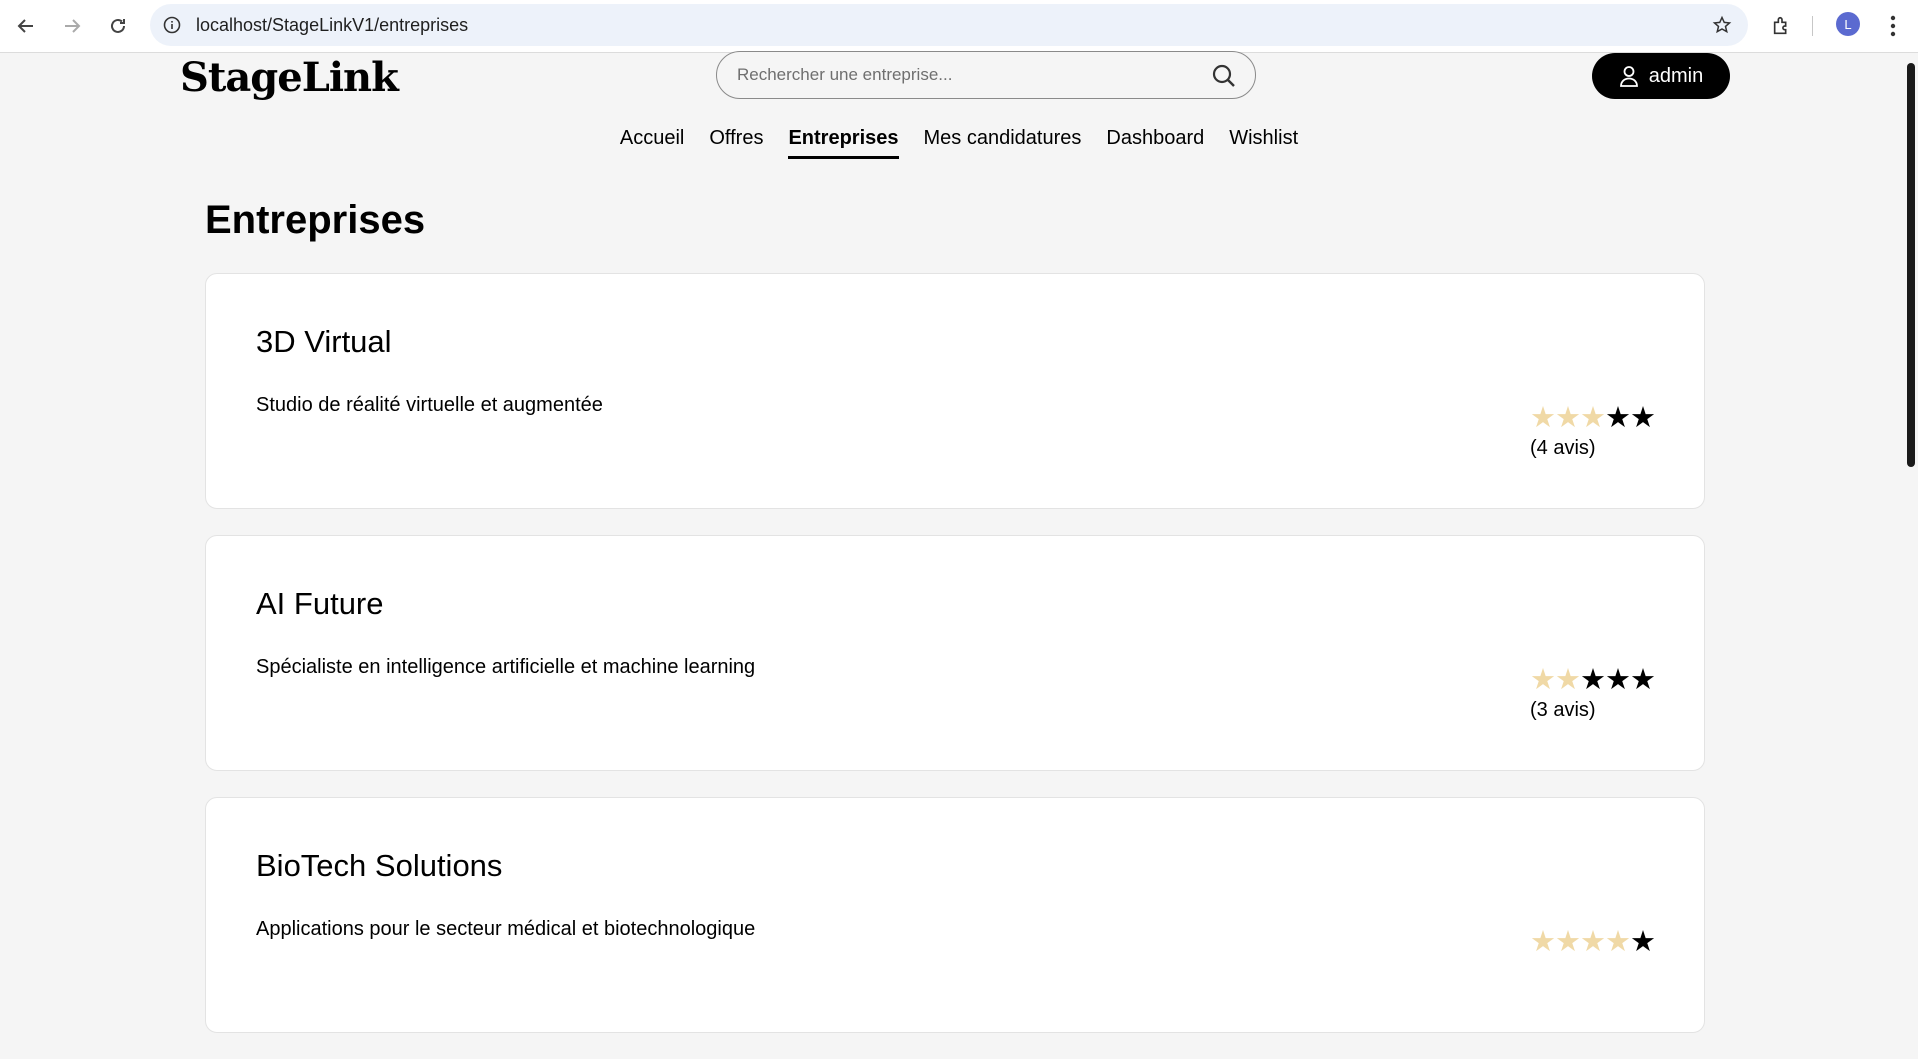  I want to click on user-account-button: admin, so click(1661, 76).